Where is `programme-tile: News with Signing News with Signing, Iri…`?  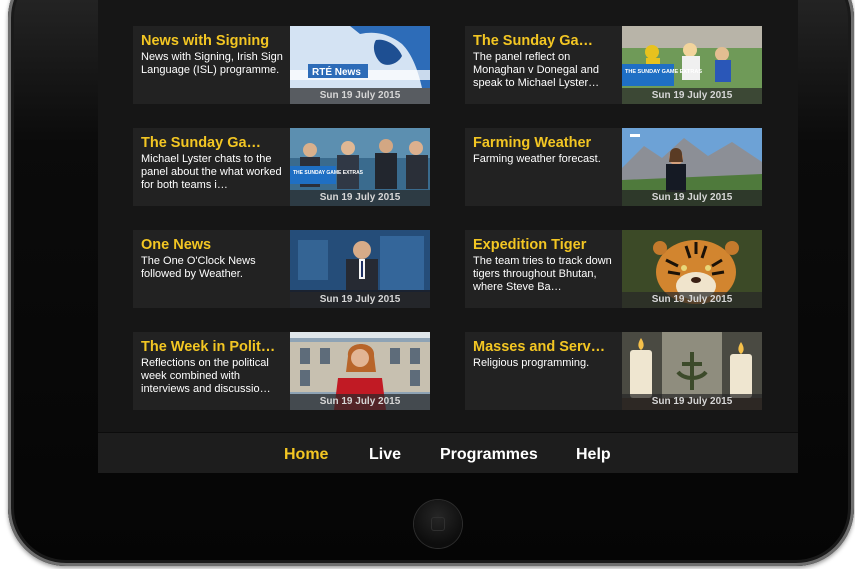
programme-tile: News with Signing News with Signing, Iri… is located at coordinates (281, 65).